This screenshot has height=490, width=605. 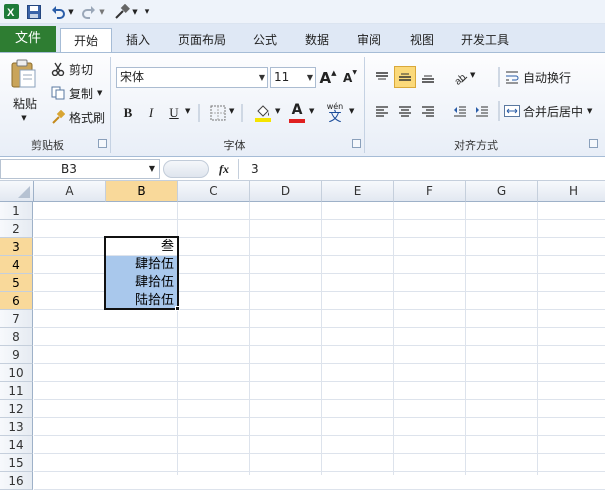 I want to click on group-divider, so click(x=364, y=105).